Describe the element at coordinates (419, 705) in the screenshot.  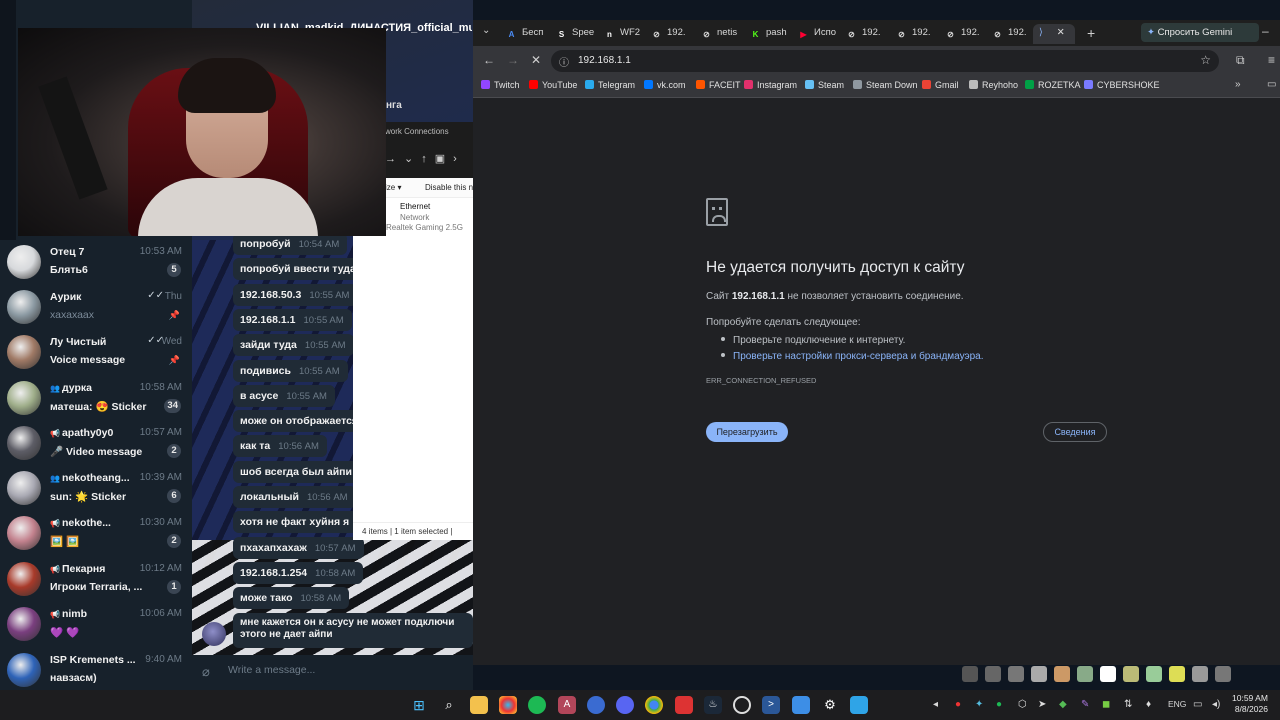
I see `start-button: ⊞` at that location.